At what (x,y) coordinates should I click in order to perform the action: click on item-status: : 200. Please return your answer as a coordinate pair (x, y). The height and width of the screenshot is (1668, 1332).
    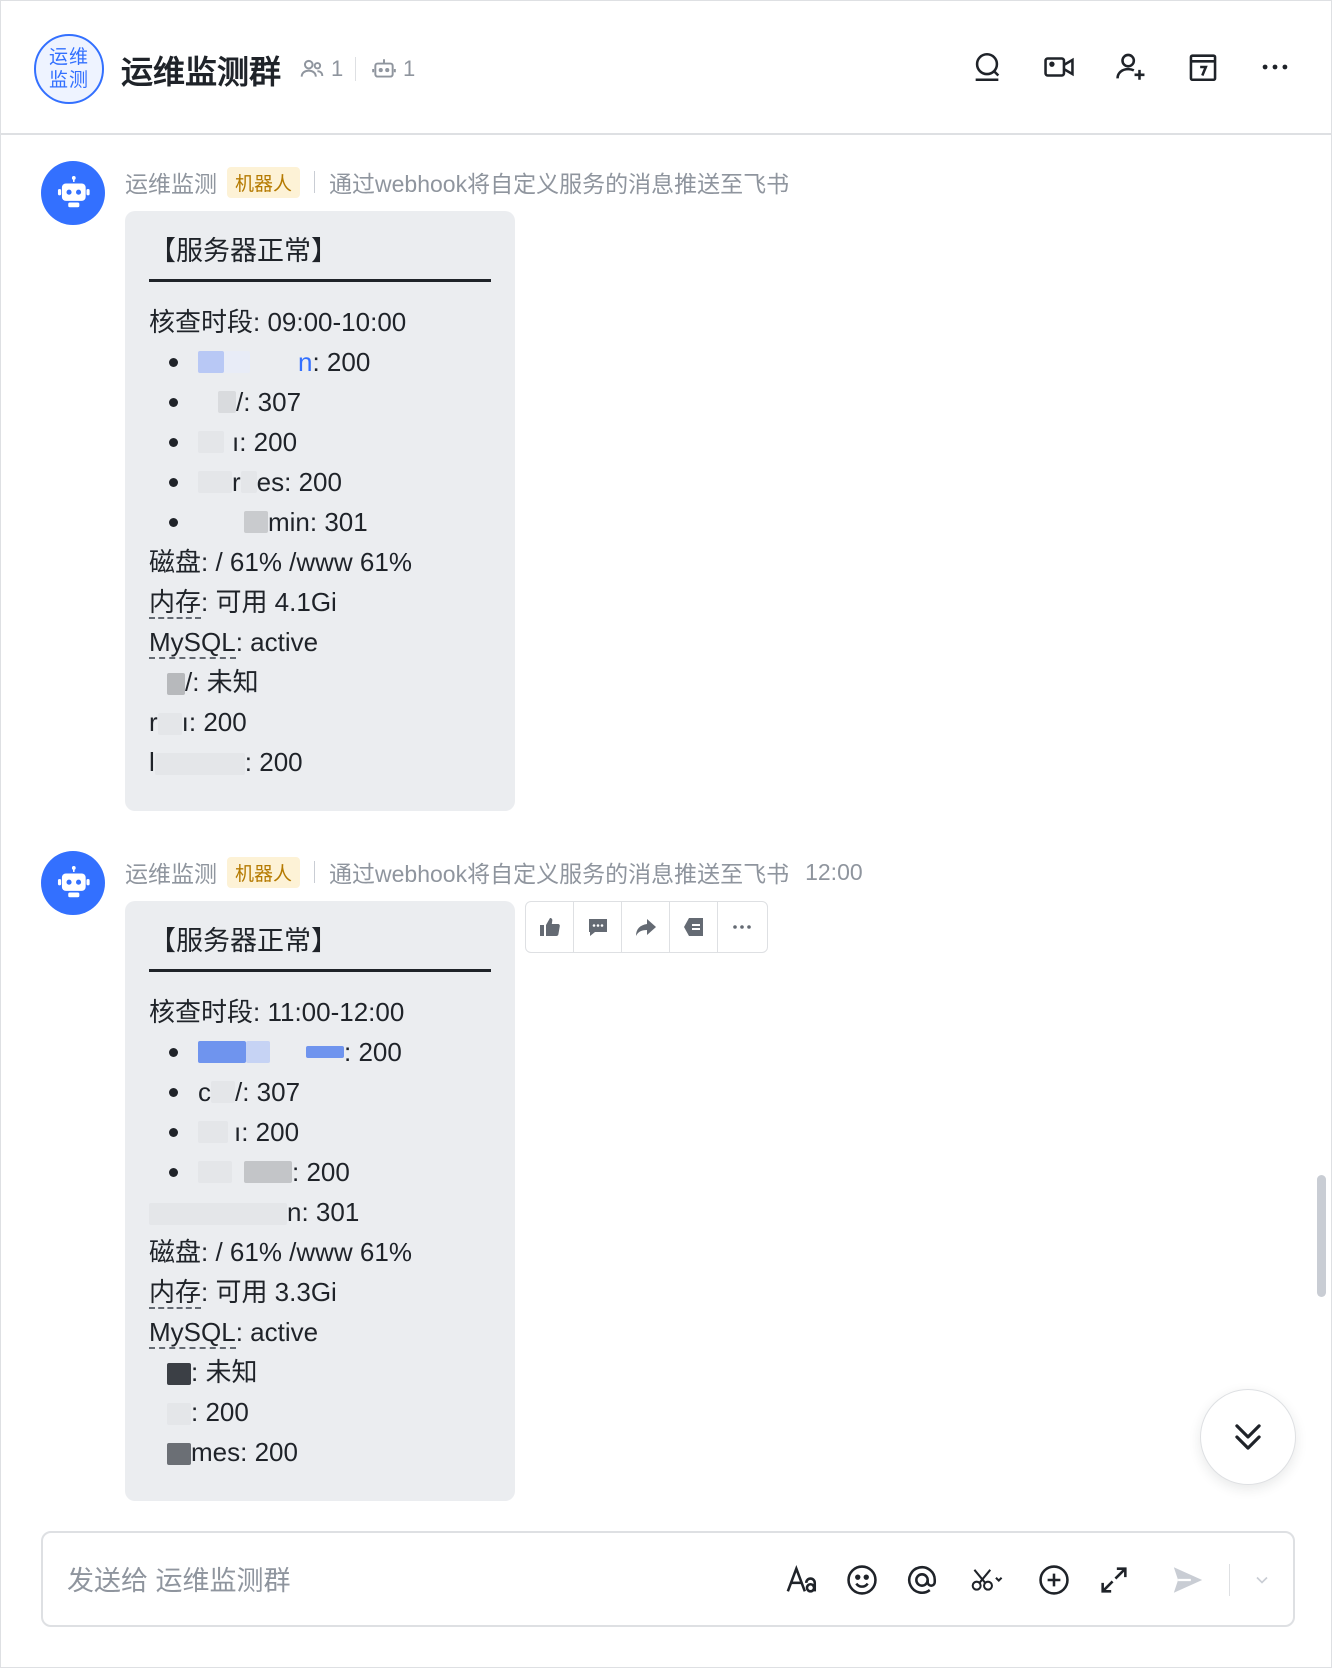
    Looking at the image, I should click on (341, 362).